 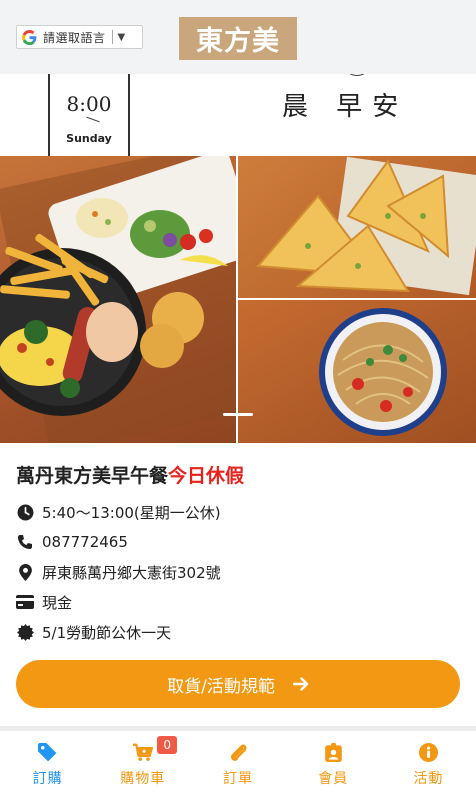 I want to click on phone-icon, so click(x=25, y=542).